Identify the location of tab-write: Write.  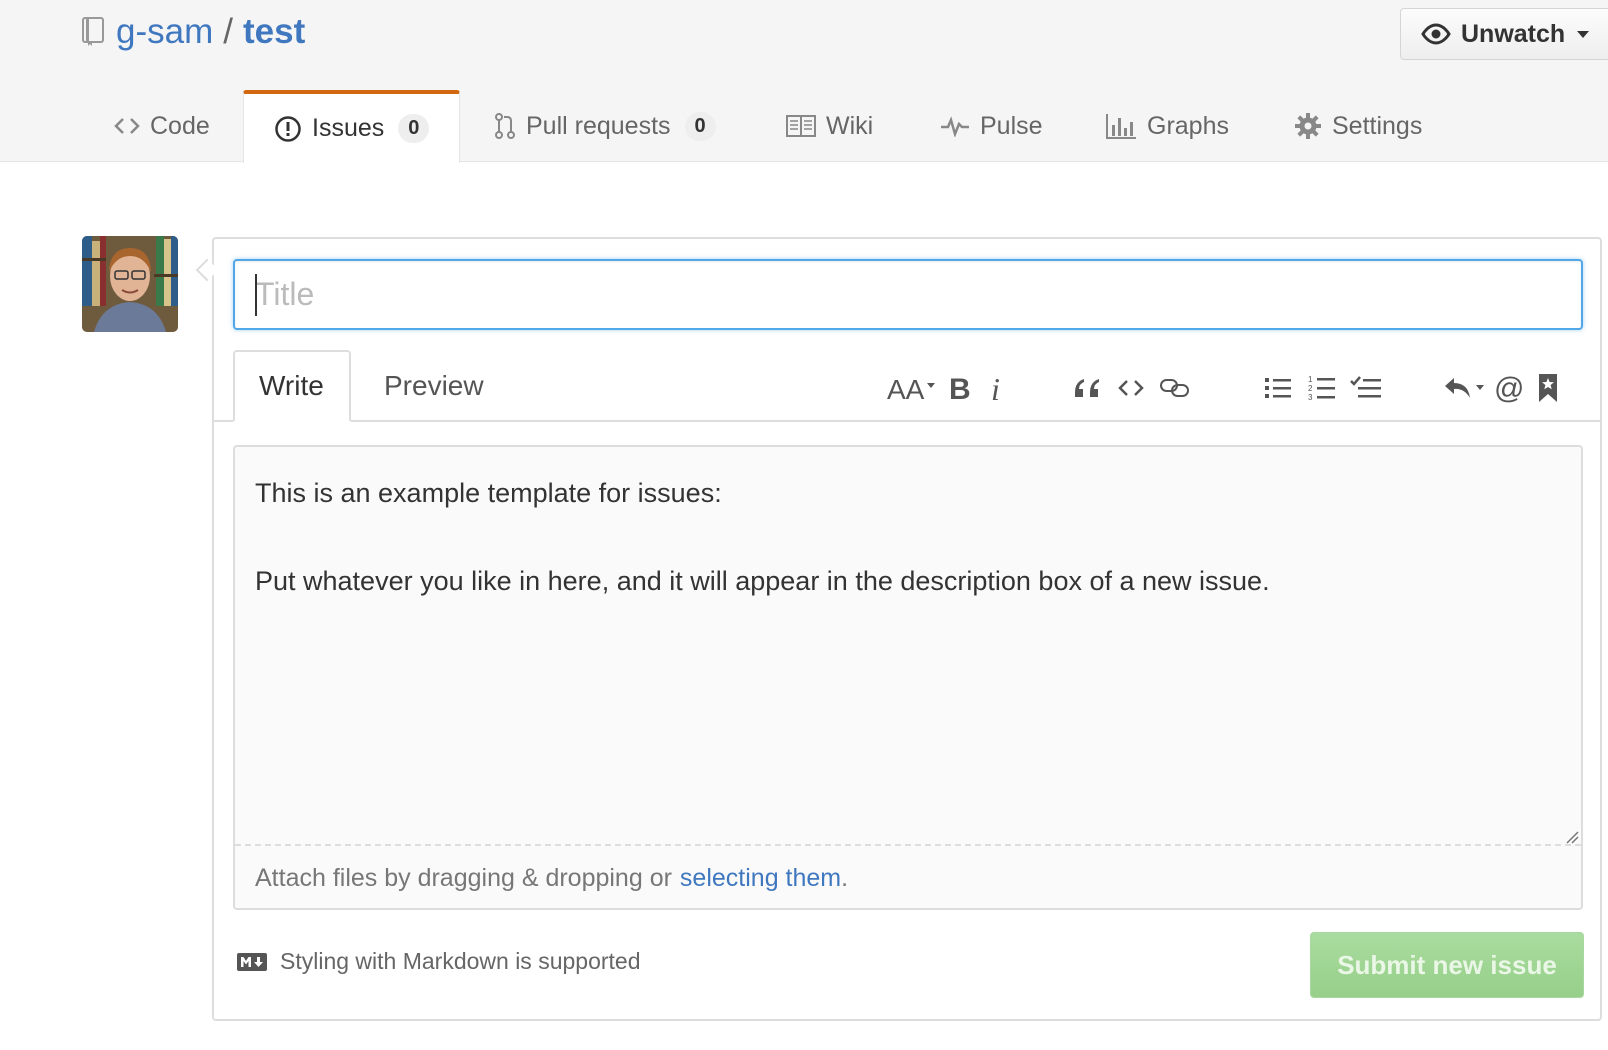
(292, 386).